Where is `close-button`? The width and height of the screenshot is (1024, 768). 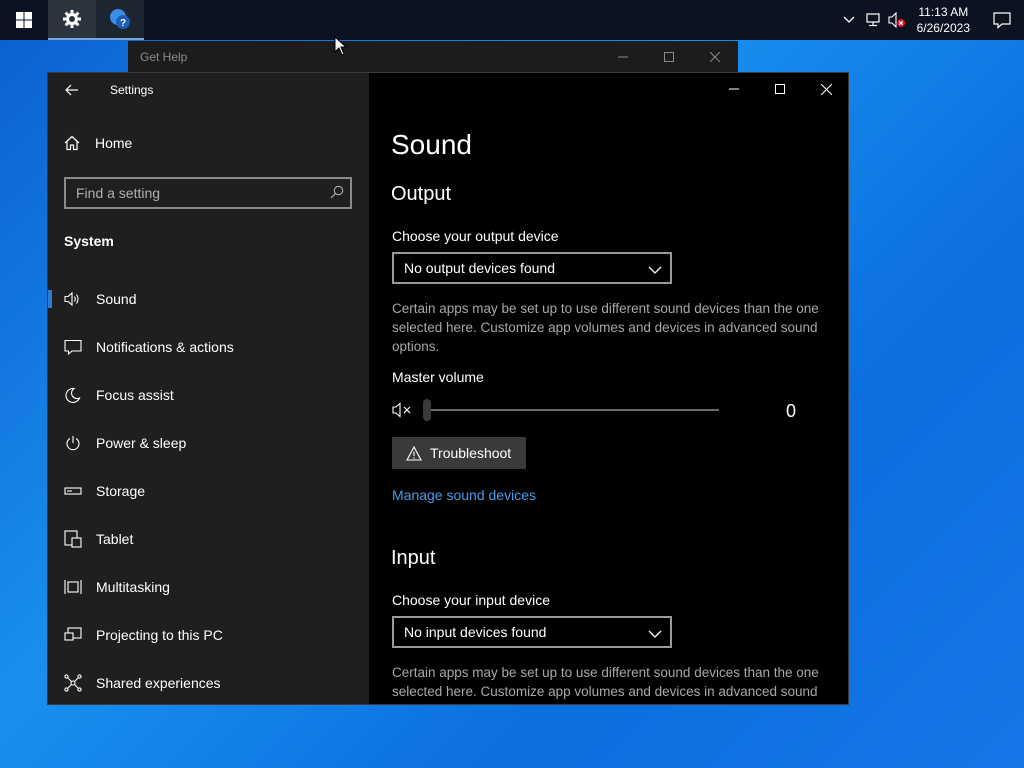 close-button is located at coordinates (825, 89).